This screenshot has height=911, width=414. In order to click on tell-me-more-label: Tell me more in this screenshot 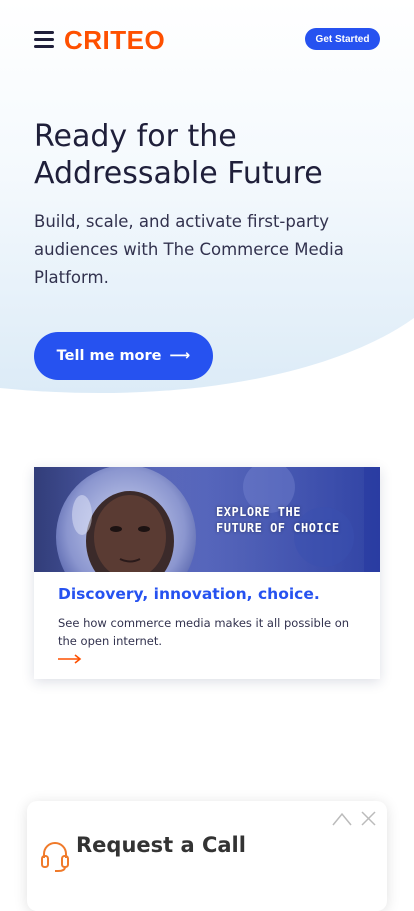, I will do `click(109, 356)`.